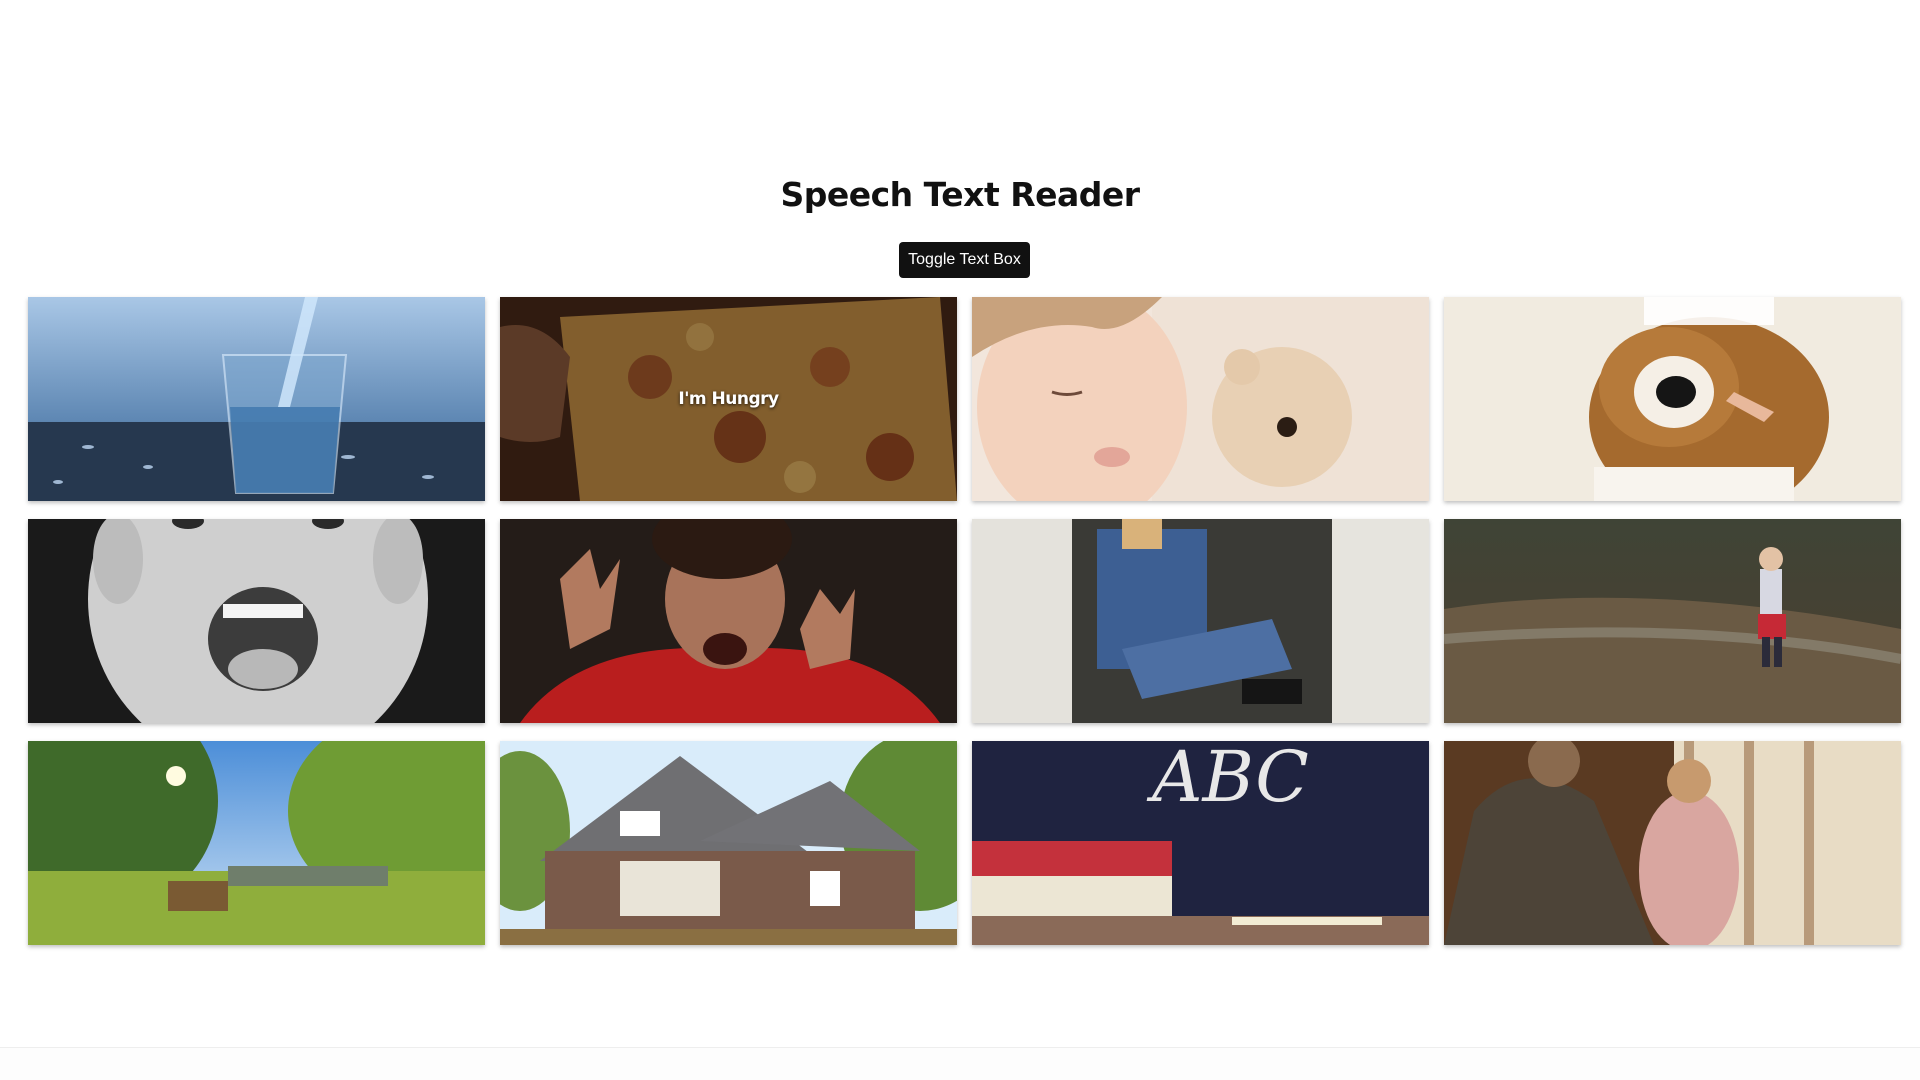  Describe the element at coordinates (960, 194) in the screenshot. I see `page-title: Speech Text Reader` at that location.